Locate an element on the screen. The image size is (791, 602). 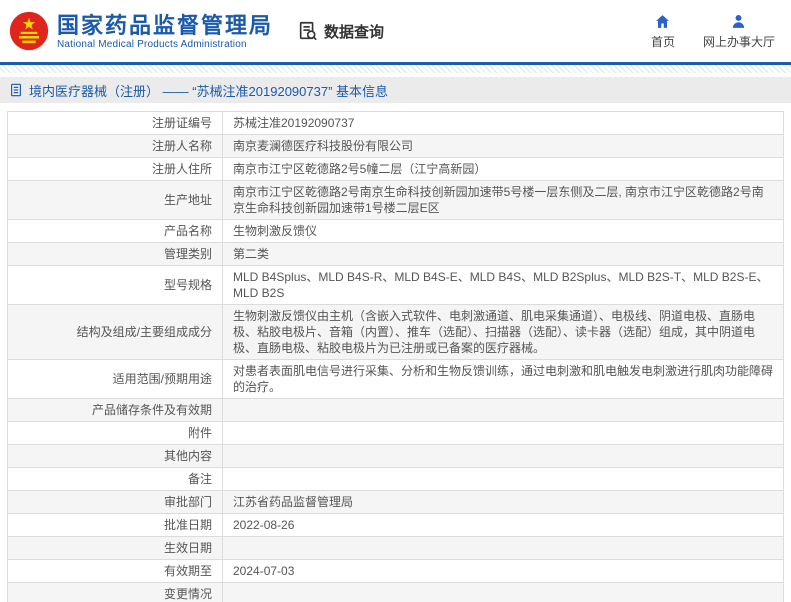
field-value: 生物刺激反馈仪 is located at coordinates (503, 231).